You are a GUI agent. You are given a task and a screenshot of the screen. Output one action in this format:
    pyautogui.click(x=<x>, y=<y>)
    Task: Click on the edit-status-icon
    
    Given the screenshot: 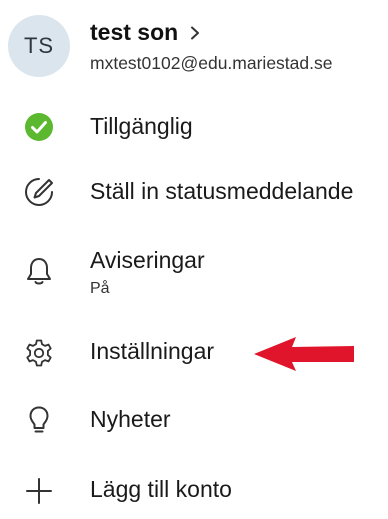 What is the action you would take?
    pyautogui.click(x=39, y=192)
    